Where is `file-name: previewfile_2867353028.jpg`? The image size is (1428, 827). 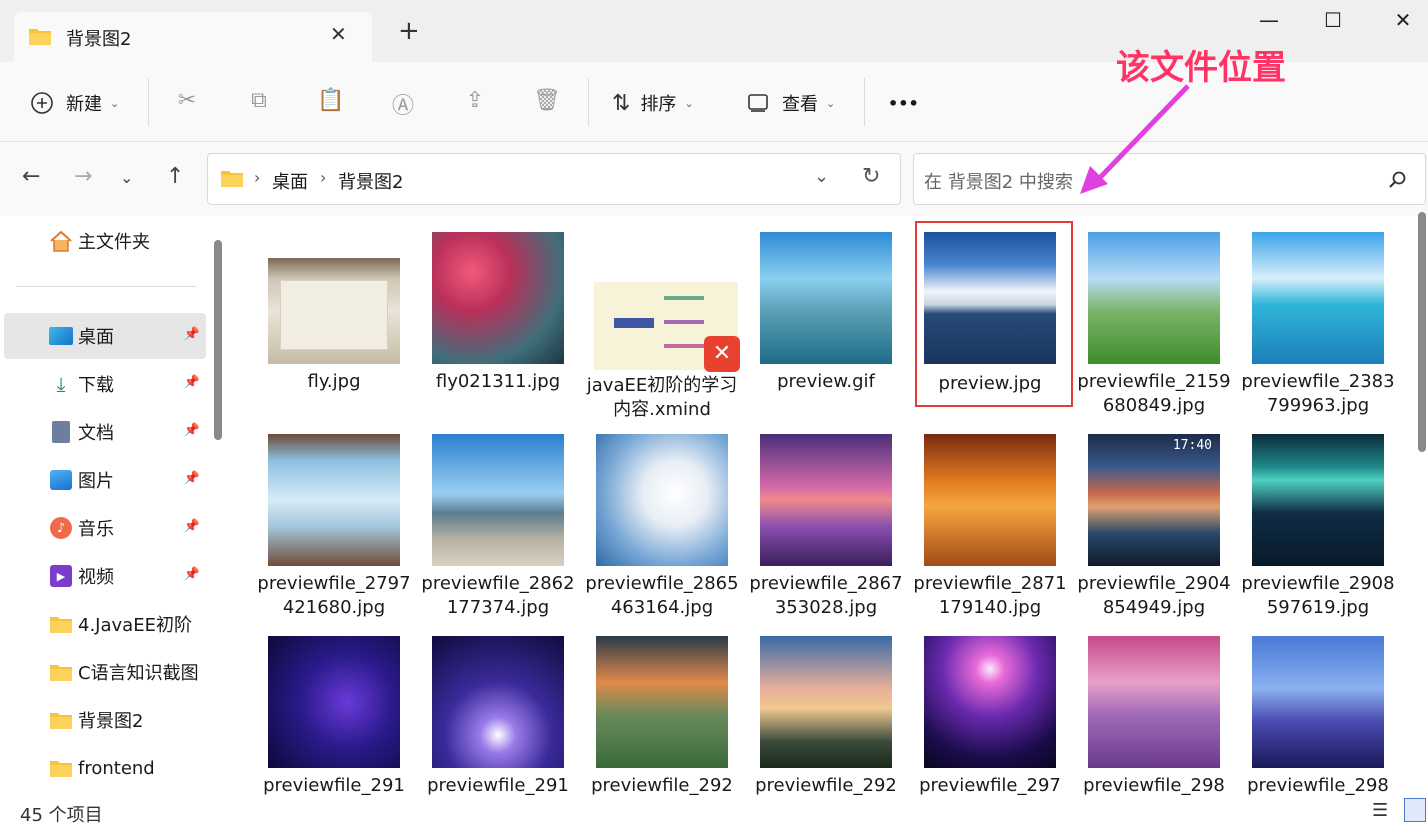
file-name: previewfile_2867353028.jpg is located at coordinates (826, 595).